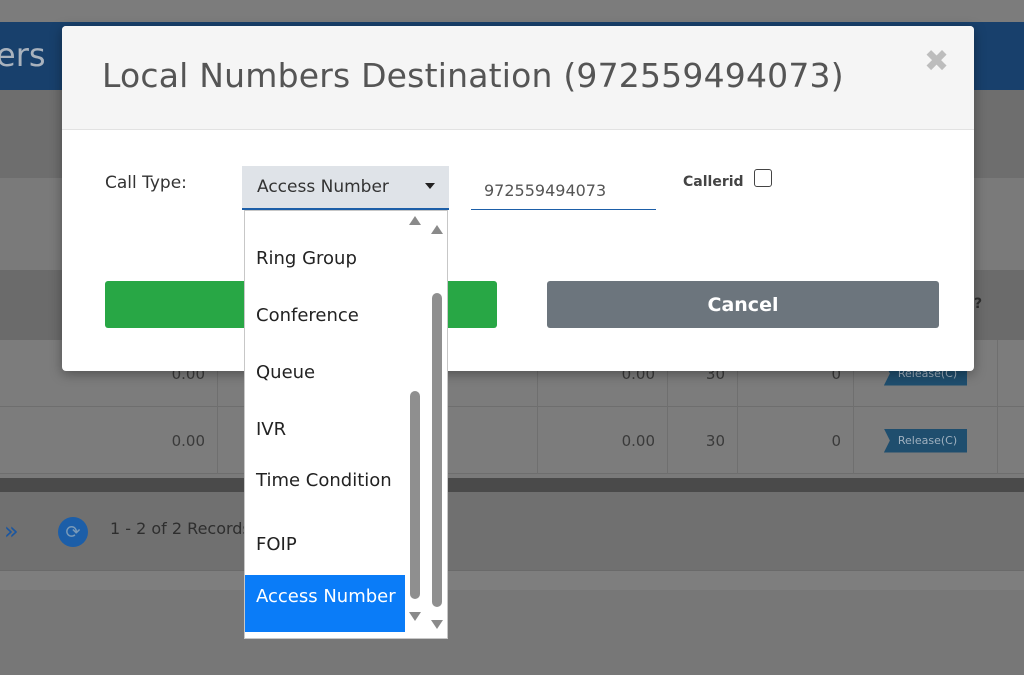 The height and width of the screenshot is (675, 1024). I want to click on destination-number-input, so click(563, 191).